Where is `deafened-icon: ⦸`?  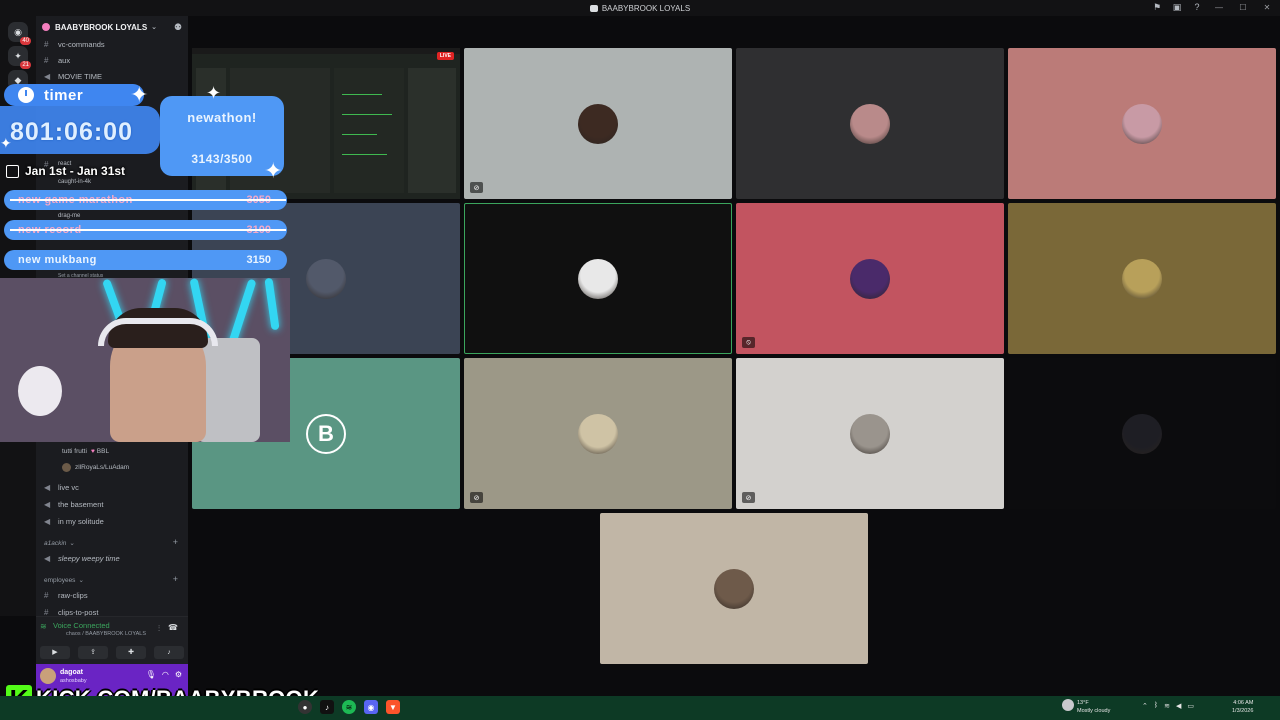
deafened-icon: ⦸ is located at coordinates (748, 342).